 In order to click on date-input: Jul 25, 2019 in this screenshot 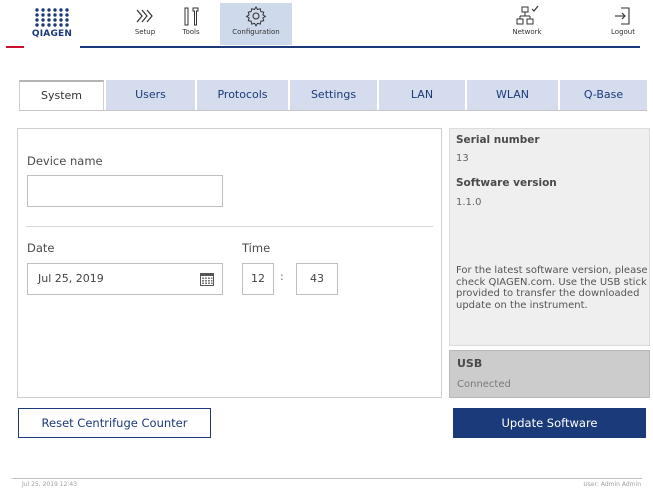, I will do `click(125, 279)`.